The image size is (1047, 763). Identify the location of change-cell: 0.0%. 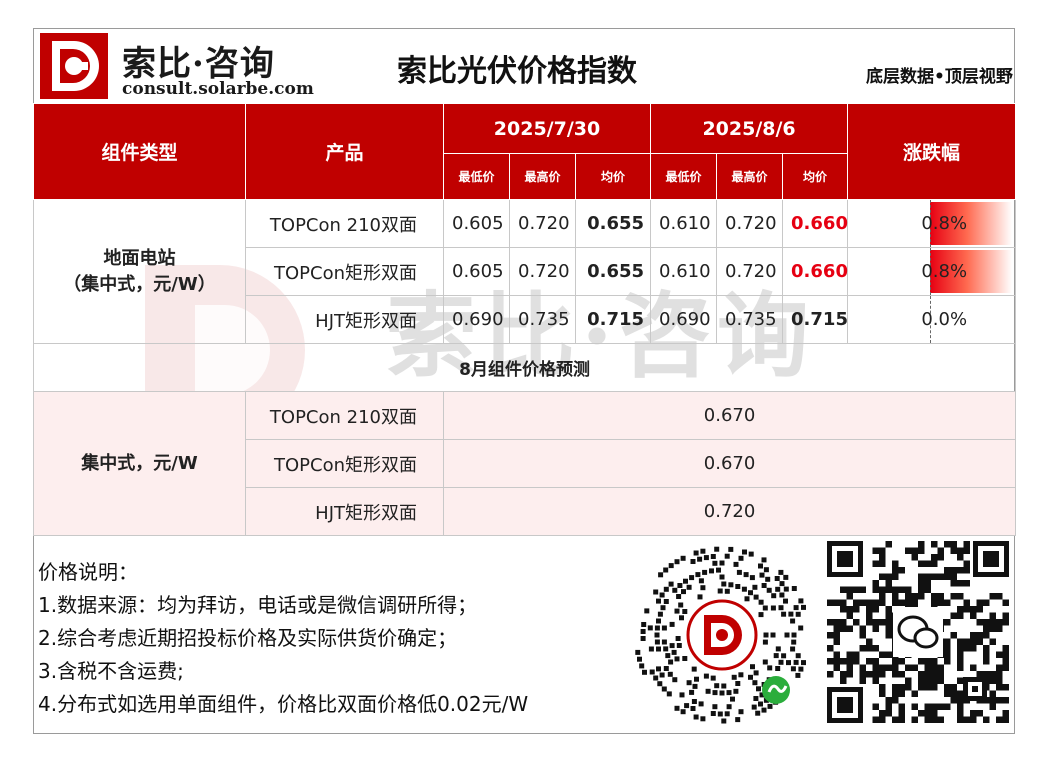
(932, 319).